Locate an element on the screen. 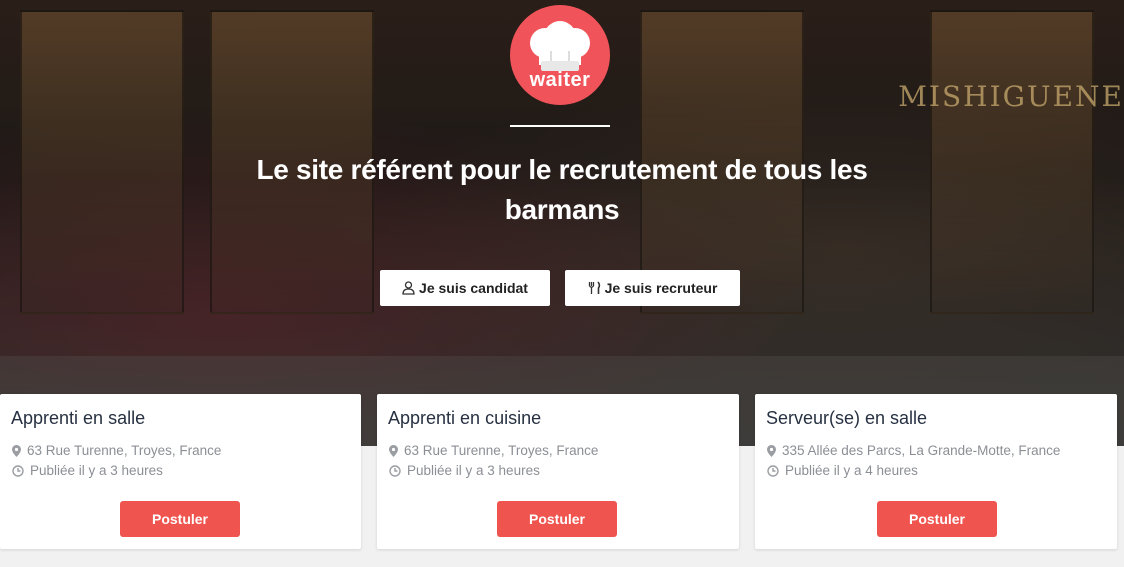 The image size is (1124, 567). logo-text: waiter is located at coordinates (560, 80).